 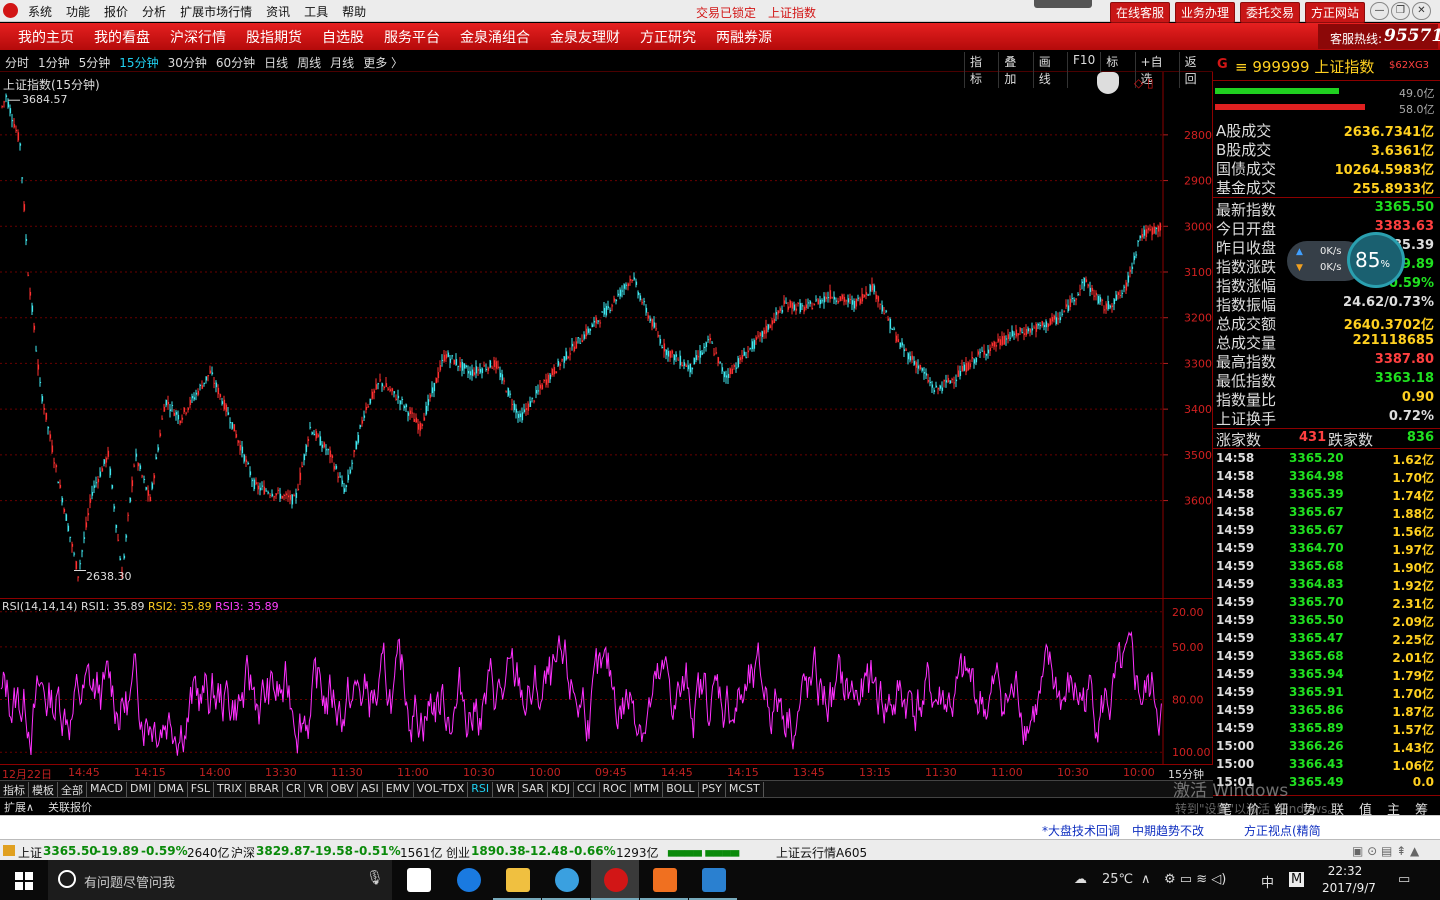 What do you see at coordinates (647, 790) in the screenshot?
I see `indicator-tab: MTM` at bounding box center [647, 790].